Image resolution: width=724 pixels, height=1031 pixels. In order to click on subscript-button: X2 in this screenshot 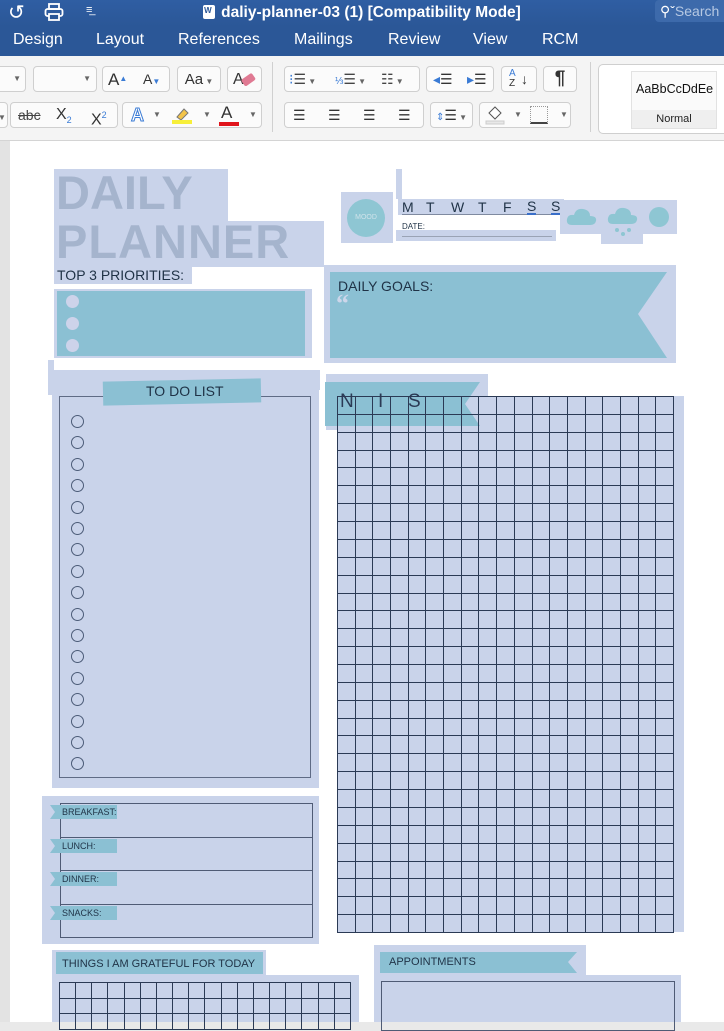, I will do `click(64, 117)`.